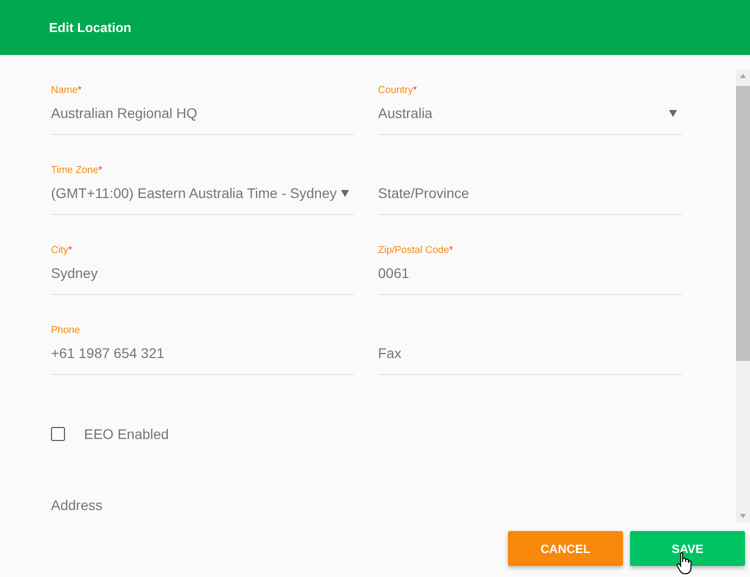  What do you see at coordinates (58, 434) in the screenshot?
I see `checkbox` at bounding box center [58, 434].